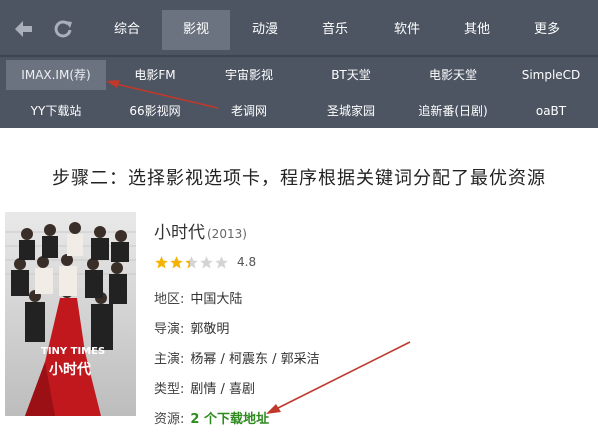 Image resolution: width=598 pixels, height=433 pixels. What do you see at coordinates (127, 30) in the screenshot?
I see `tab-comprehensive: 综合` at bounding box center [127, 30].